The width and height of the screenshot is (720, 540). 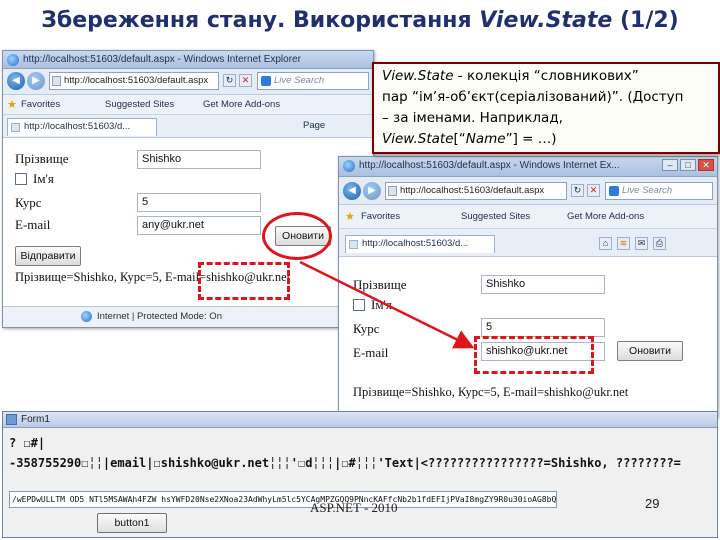 I want to click on feeds-icon: ≋, so click(x=623, y=243).